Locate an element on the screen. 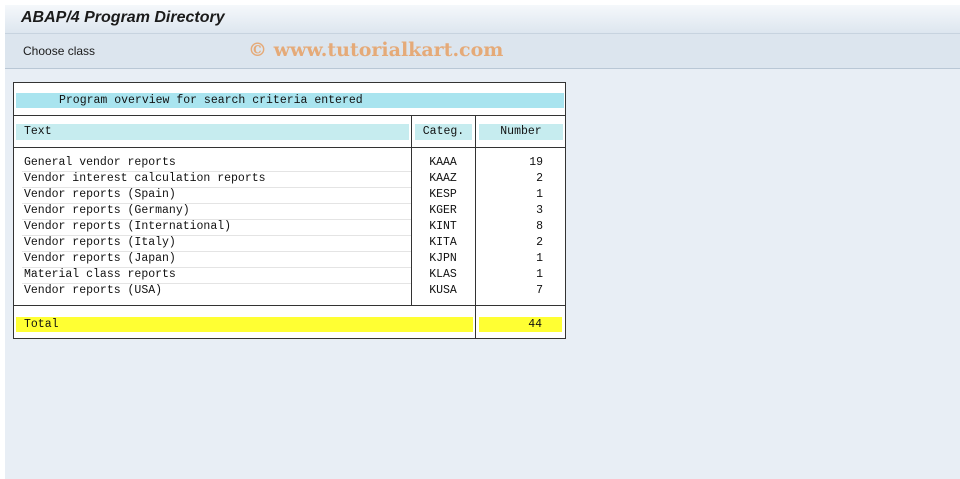  row-number: 19 is located at coordinates (536, 162).